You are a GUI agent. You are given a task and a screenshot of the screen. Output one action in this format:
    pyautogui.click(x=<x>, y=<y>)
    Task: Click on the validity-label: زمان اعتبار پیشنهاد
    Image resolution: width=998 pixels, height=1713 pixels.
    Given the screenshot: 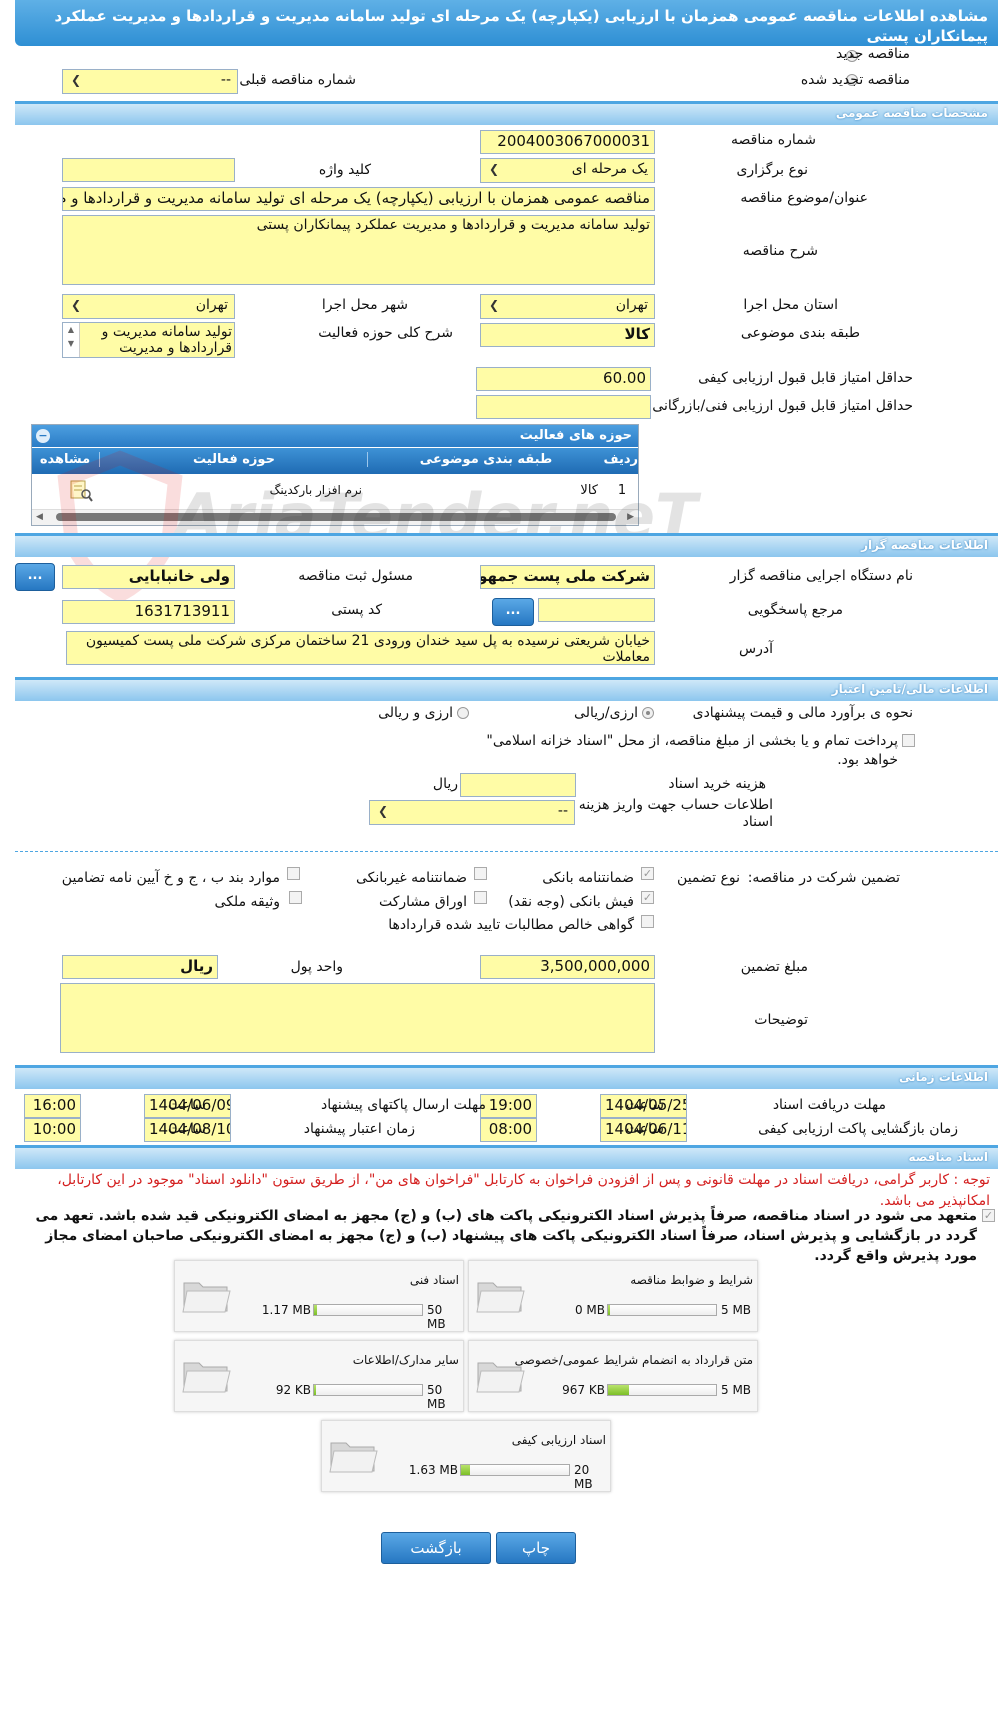 What is the action you would take?
    pyautogui.click(x=359, y=1129)
    